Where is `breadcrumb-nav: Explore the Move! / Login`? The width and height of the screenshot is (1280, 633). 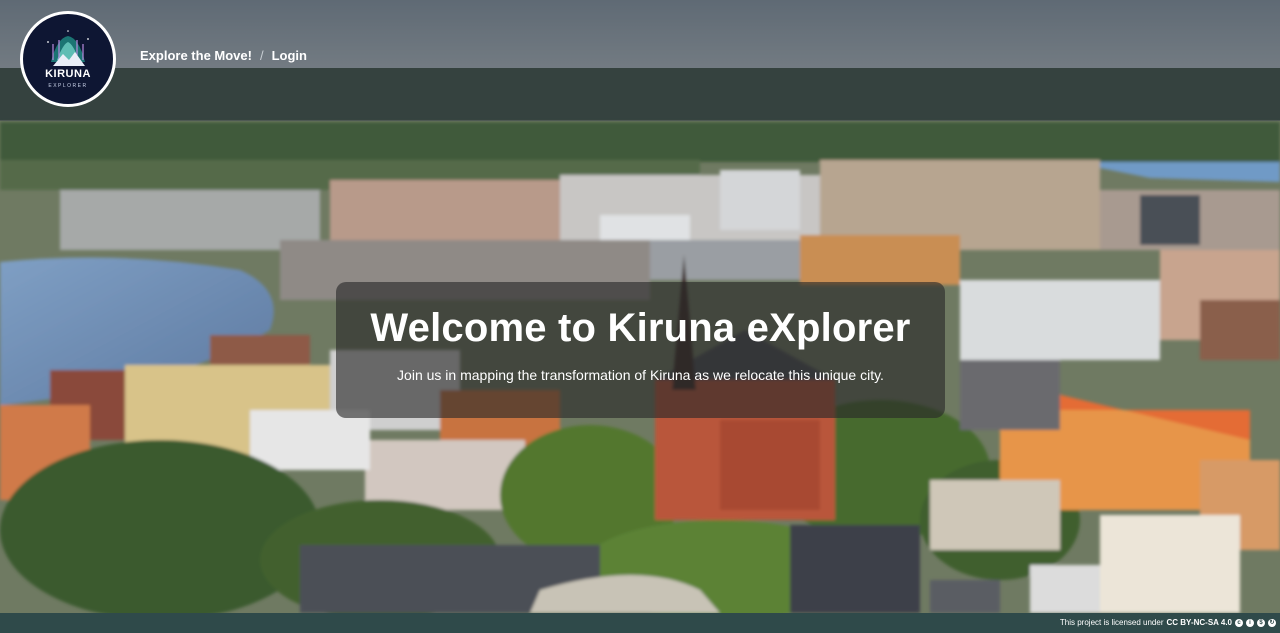 breadcrumb-nav: Explore the Move! / Login is located at coordinates (223, 55).